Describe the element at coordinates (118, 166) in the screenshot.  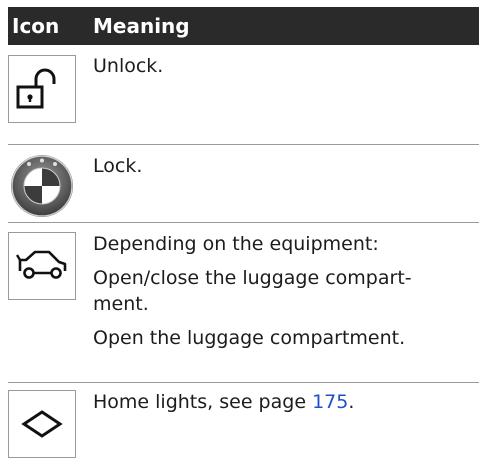
I see `meaning-text: Lock.` at that location.